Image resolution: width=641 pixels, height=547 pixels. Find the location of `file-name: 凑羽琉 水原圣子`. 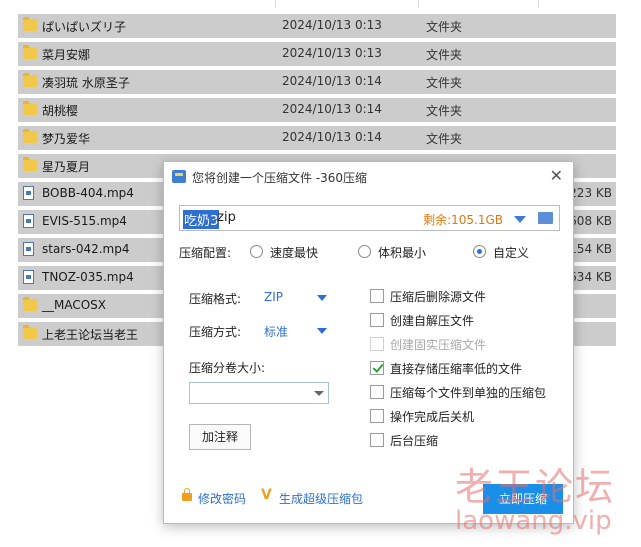

file-name: 凑羽琉 水原圣子 is located at coordinates (86, 83).